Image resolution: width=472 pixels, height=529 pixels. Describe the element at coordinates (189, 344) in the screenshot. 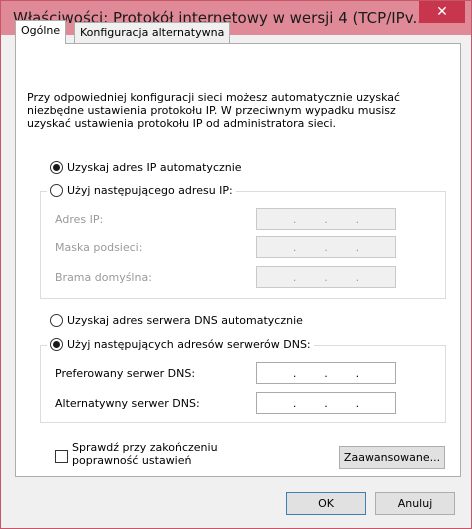

I see `dns-manual-label: Użyj następujących adresów serwerów DNS:` at that location.